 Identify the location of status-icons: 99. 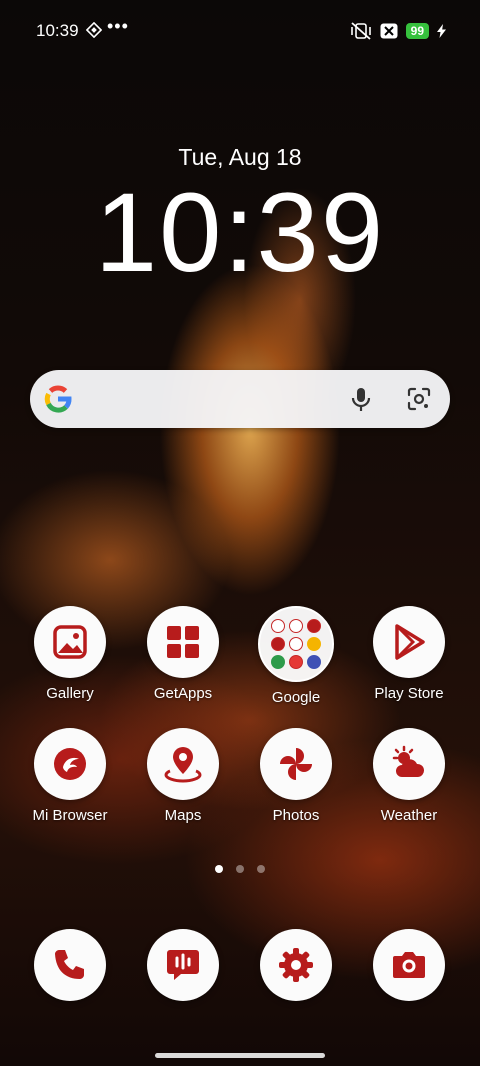
(398, 31).